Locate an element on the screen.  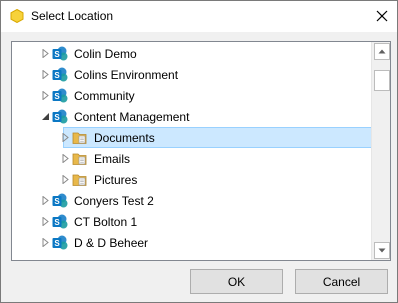
scroll-up-button is located at coordinates (382, 51).